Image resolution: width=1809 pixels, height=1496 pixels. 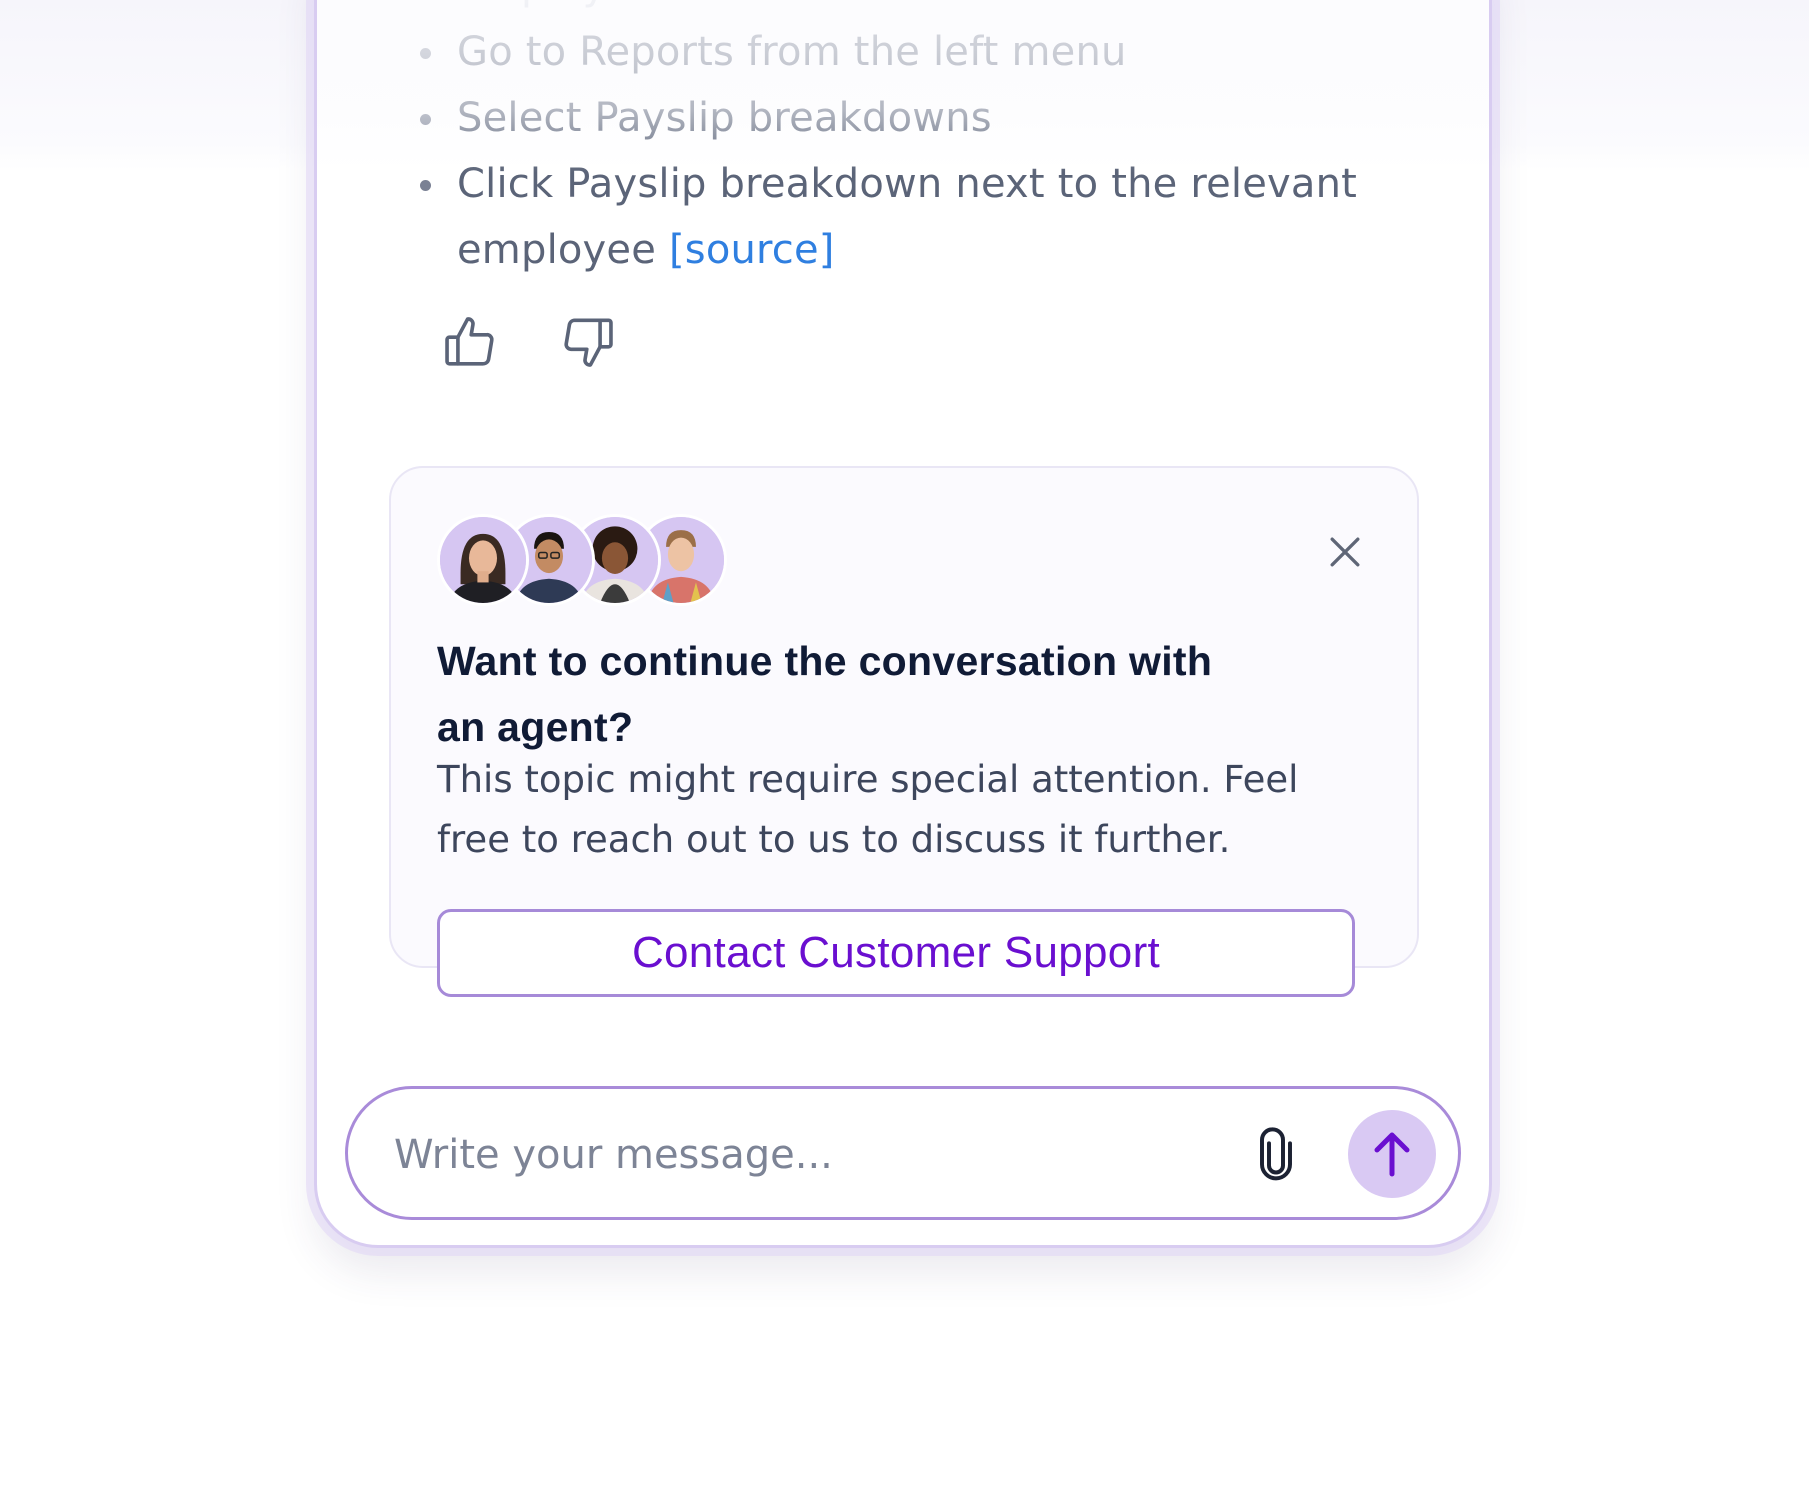 I want to click on step-text: employees., so click(x=573, y=4).